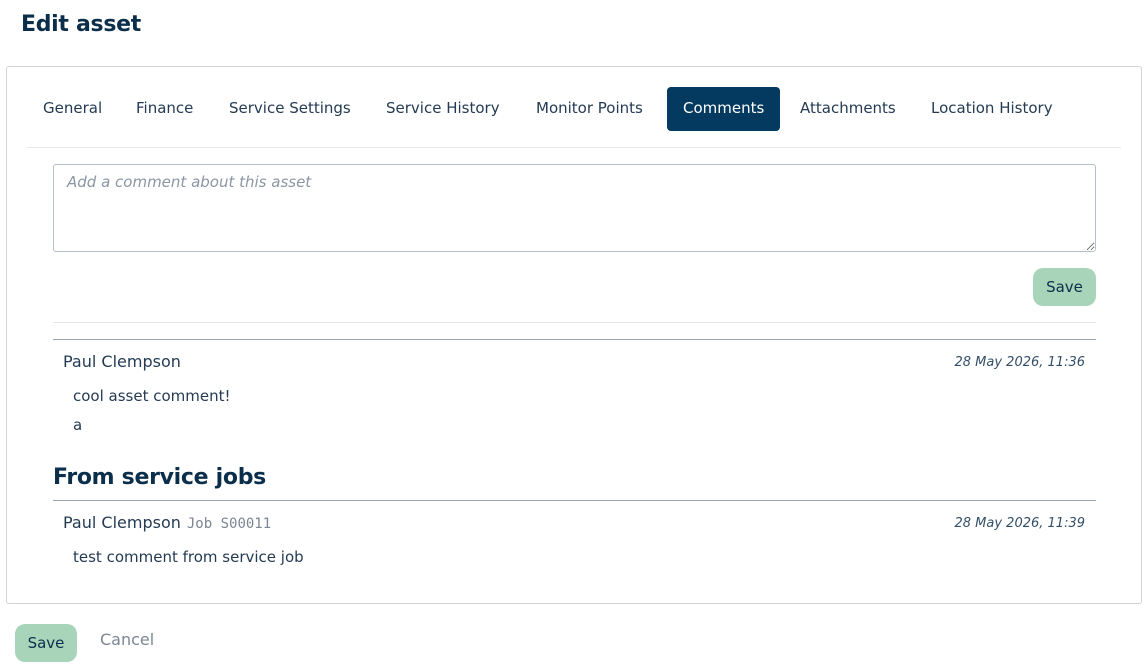 The image size is (1145, 667). I want to click on comment-timestamp: 28 May 2026, 11:39, so click(1020, 523).